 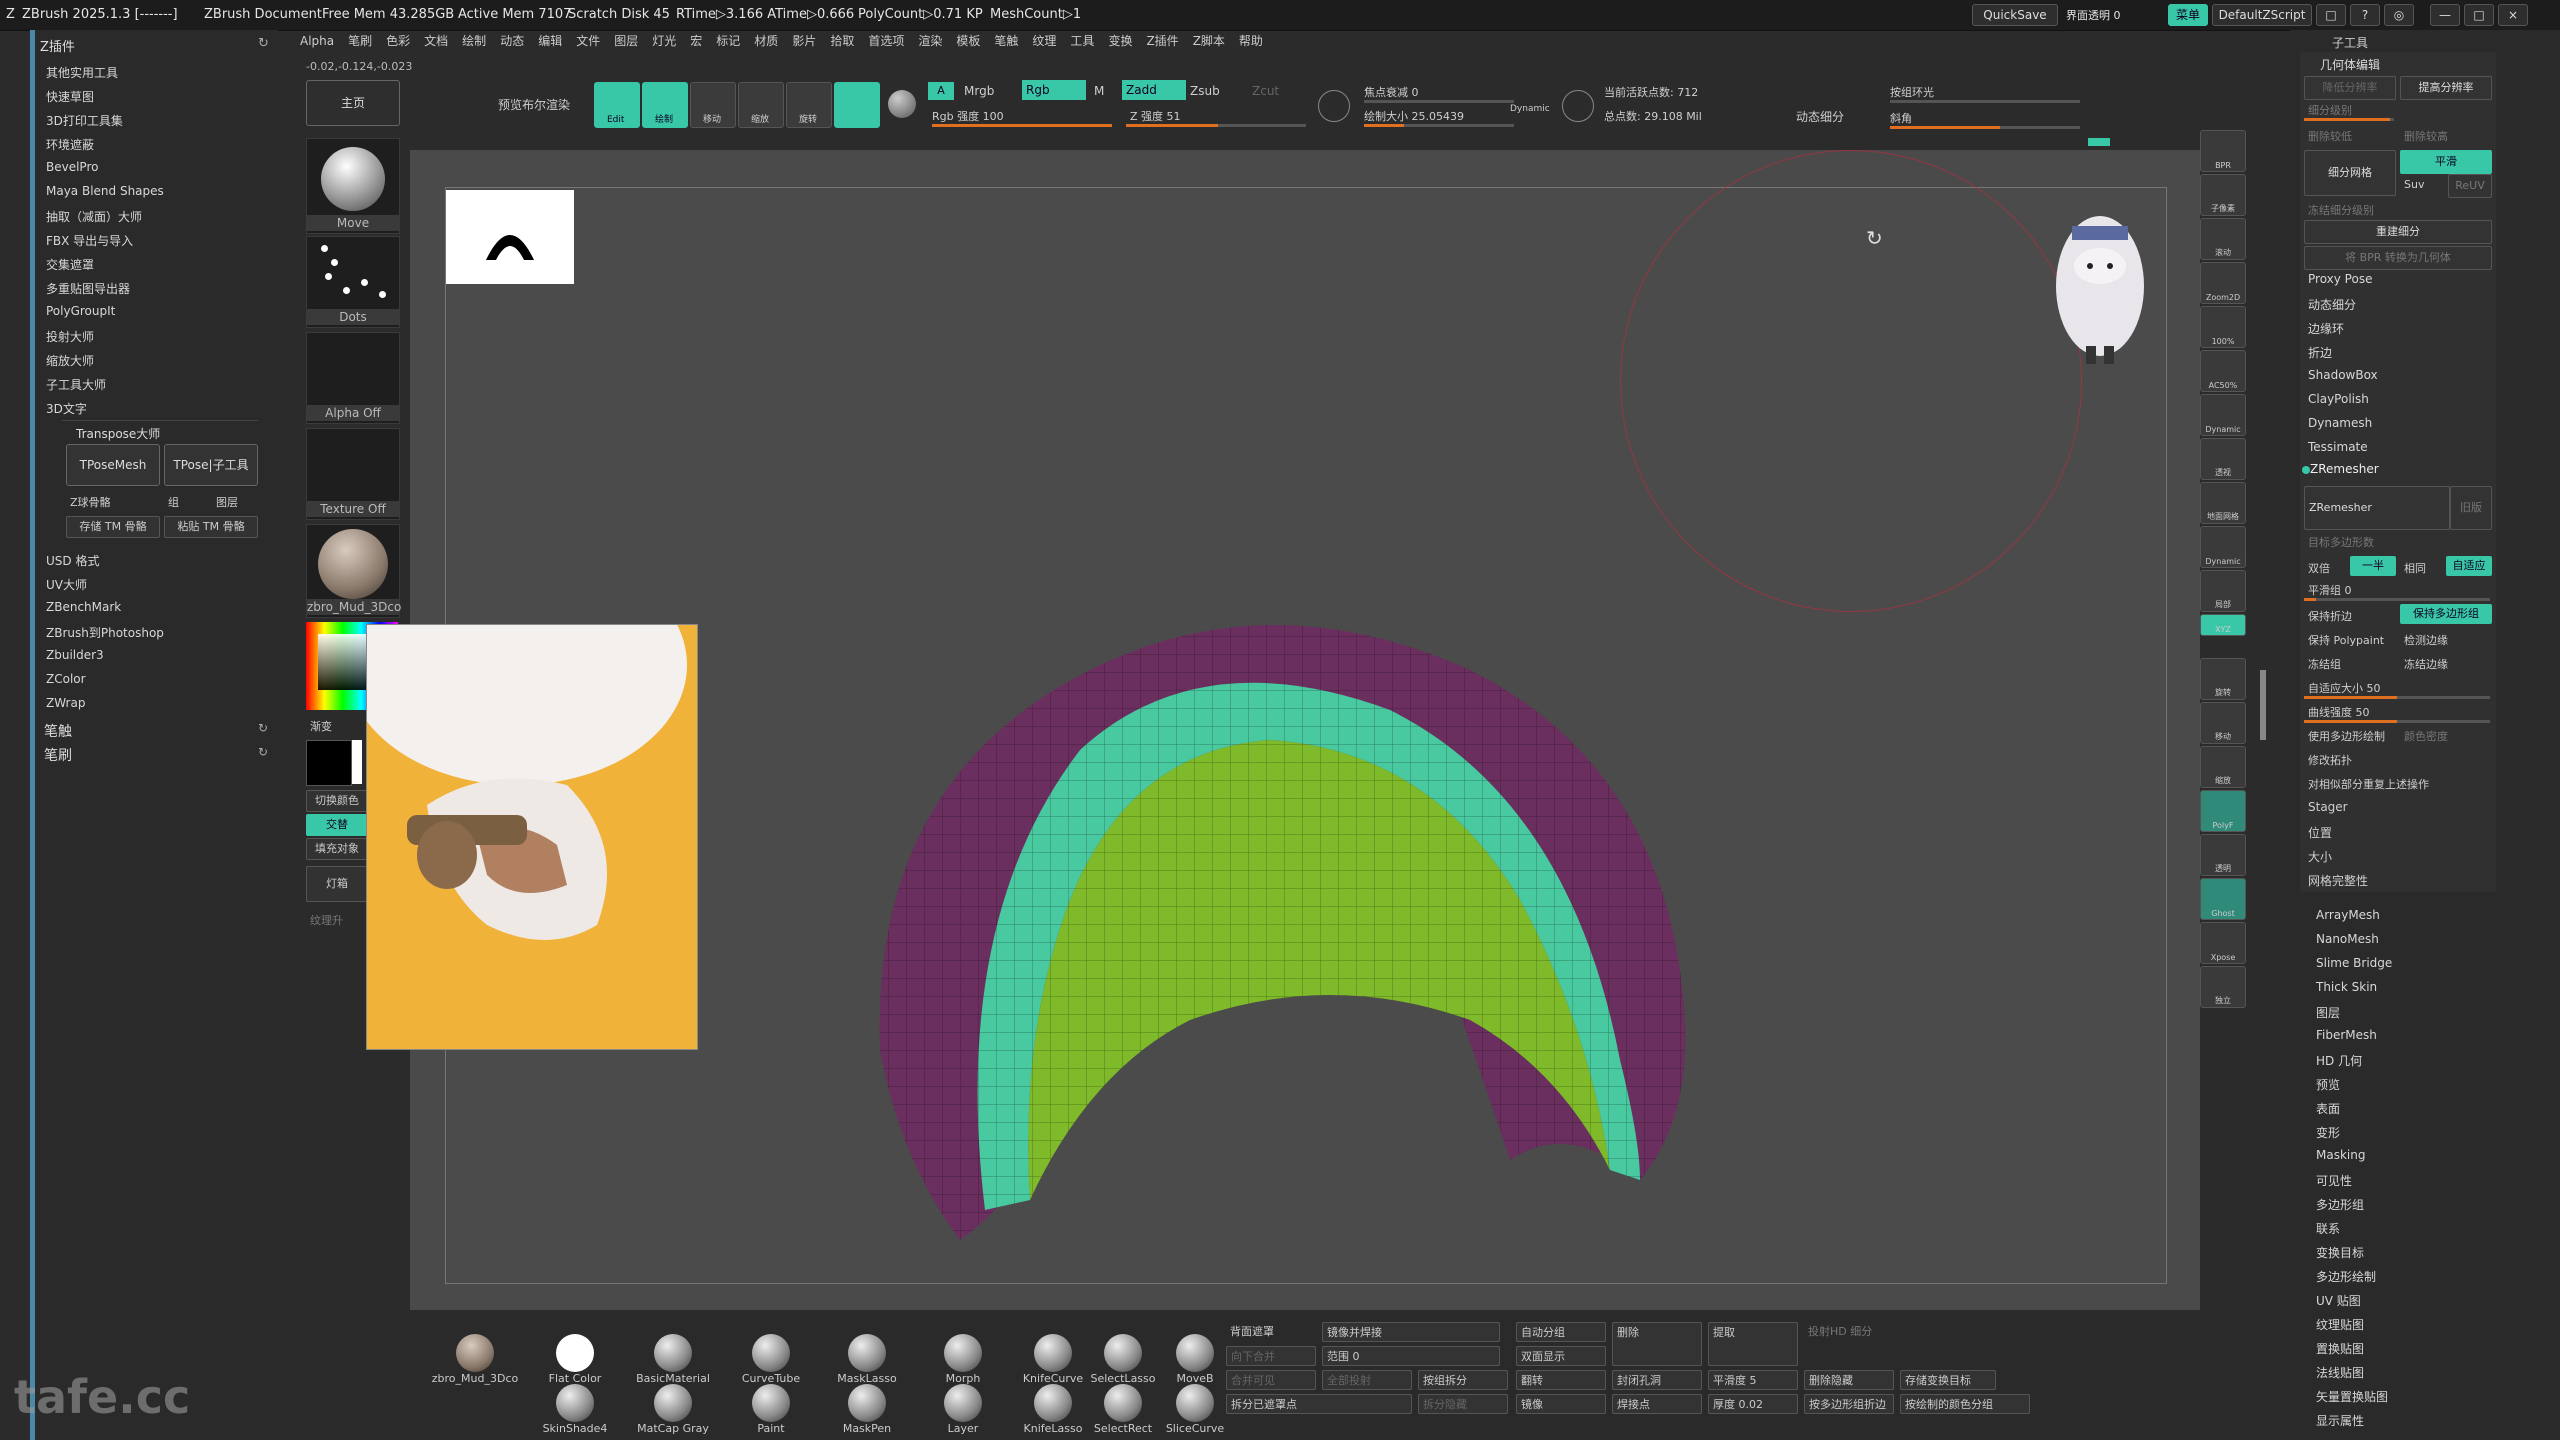 What do you see at coordinates (1251, 40) in the screenshot?
I see `menu-item: 帮助` at bounding box center [1251, 40].